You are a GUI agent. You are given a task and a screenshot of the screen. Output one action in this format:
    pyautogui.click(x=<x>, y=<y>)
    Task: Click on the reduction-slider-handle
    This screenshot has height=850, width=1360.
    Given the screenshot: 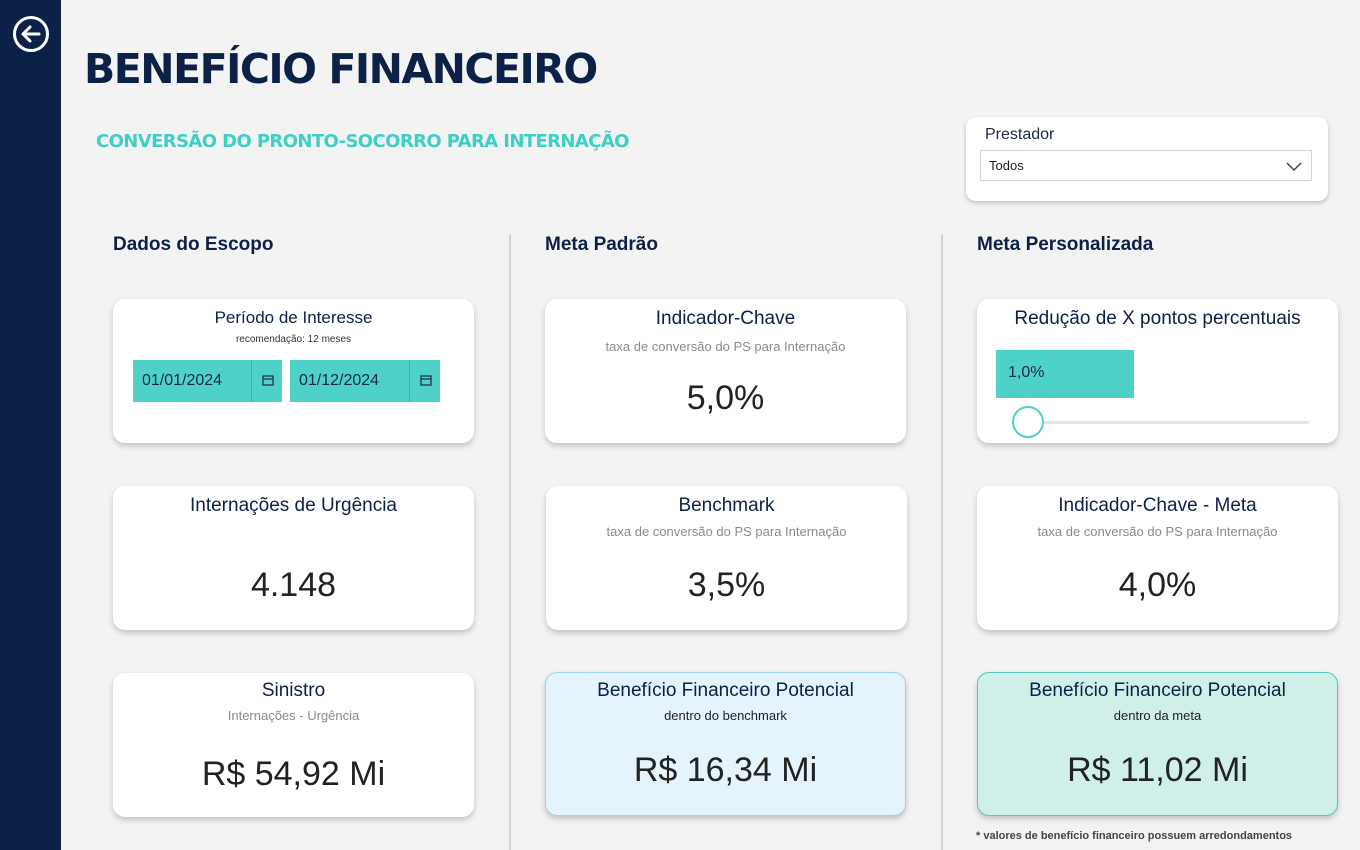 What is the action you would take?
    pyautogui.click(x=1027, y=422)
    